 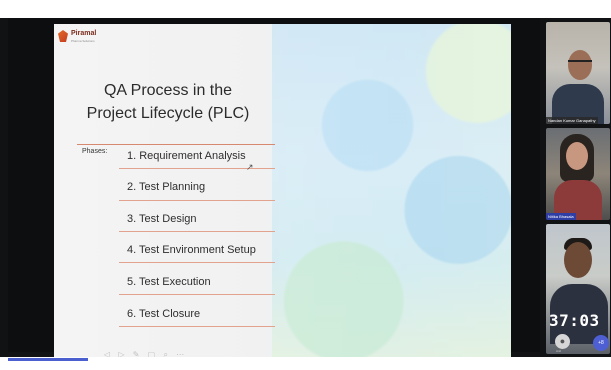 What do you see at coordinates (164, 314) in the screenshot?
I see `phase-item: 6. Test Closure` at bounding box center [164, 314].